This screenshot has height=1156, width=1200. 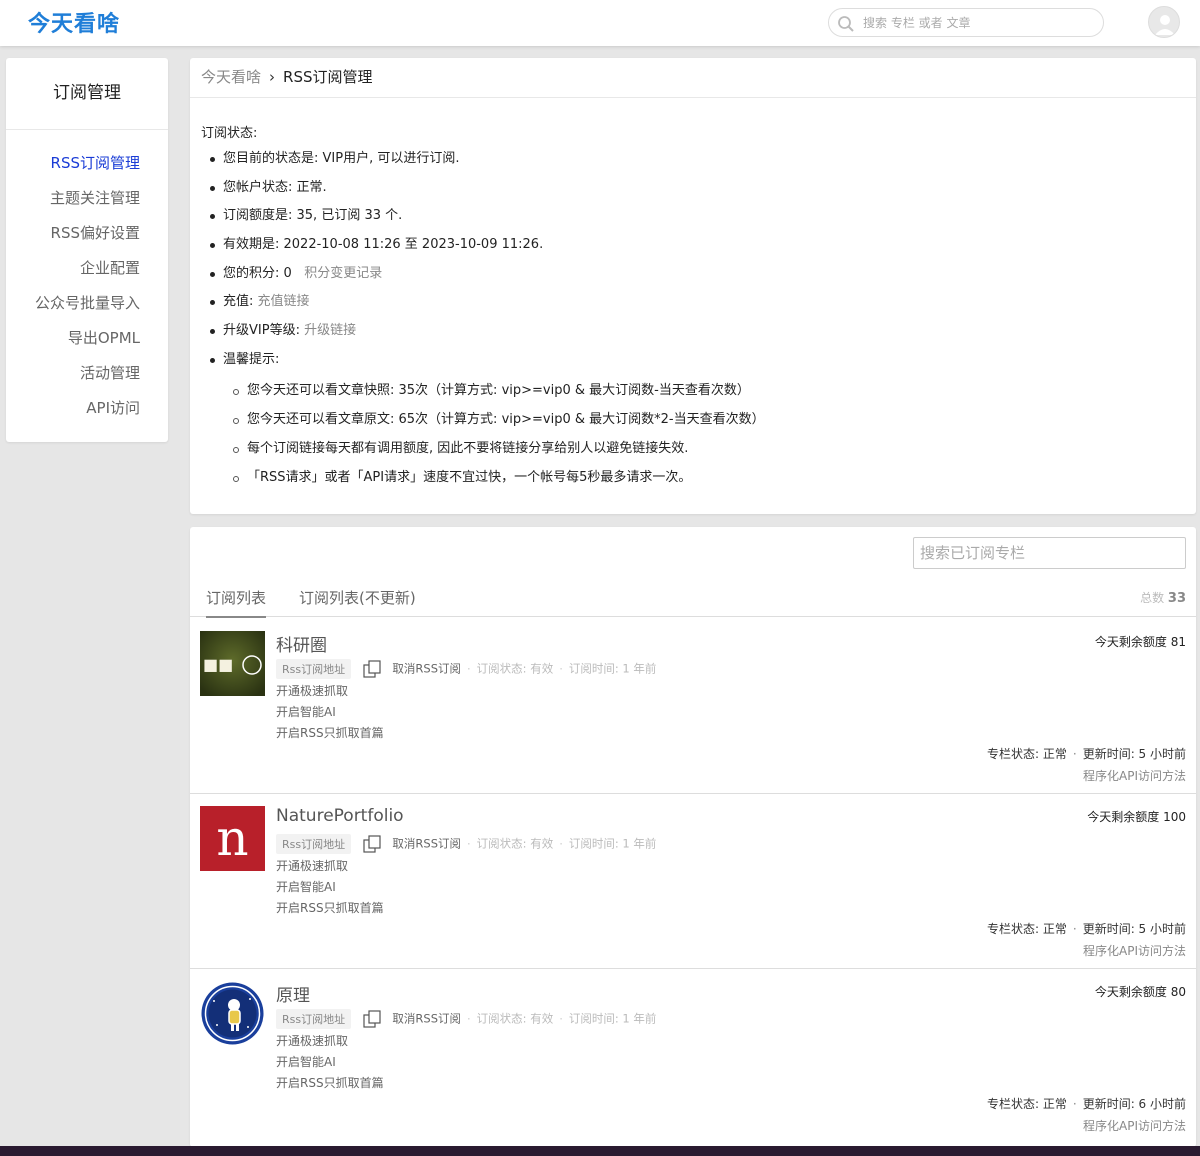 What do you see at coordinates (1140, 992) in the screenshot?
I see `daily-quota: 今天剩余额度 80` at bounding box center [1140, 992].